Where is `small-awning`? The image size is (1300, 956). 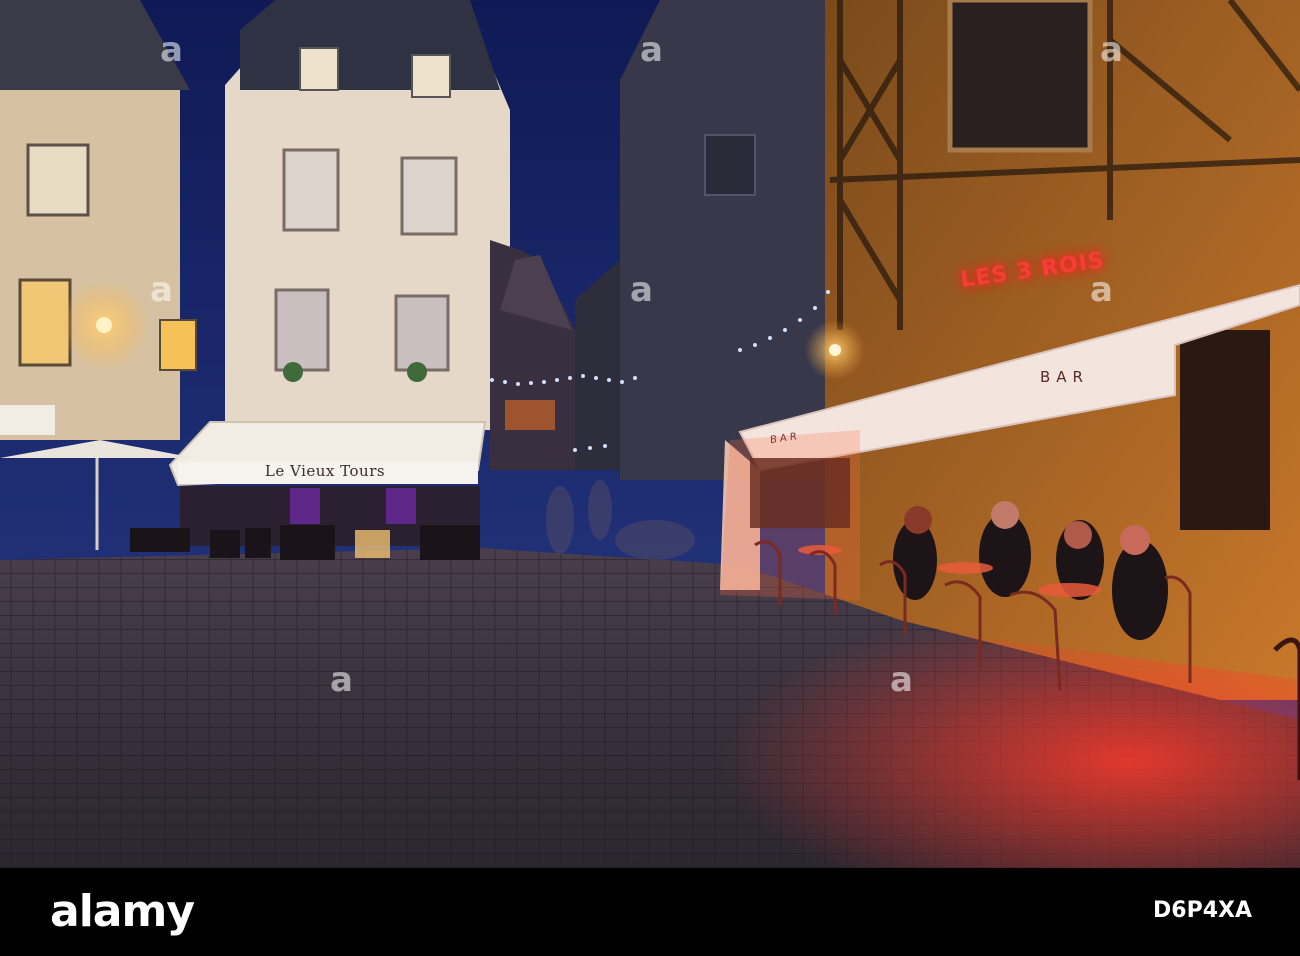 small-awning is located at coordinates (27, 420).